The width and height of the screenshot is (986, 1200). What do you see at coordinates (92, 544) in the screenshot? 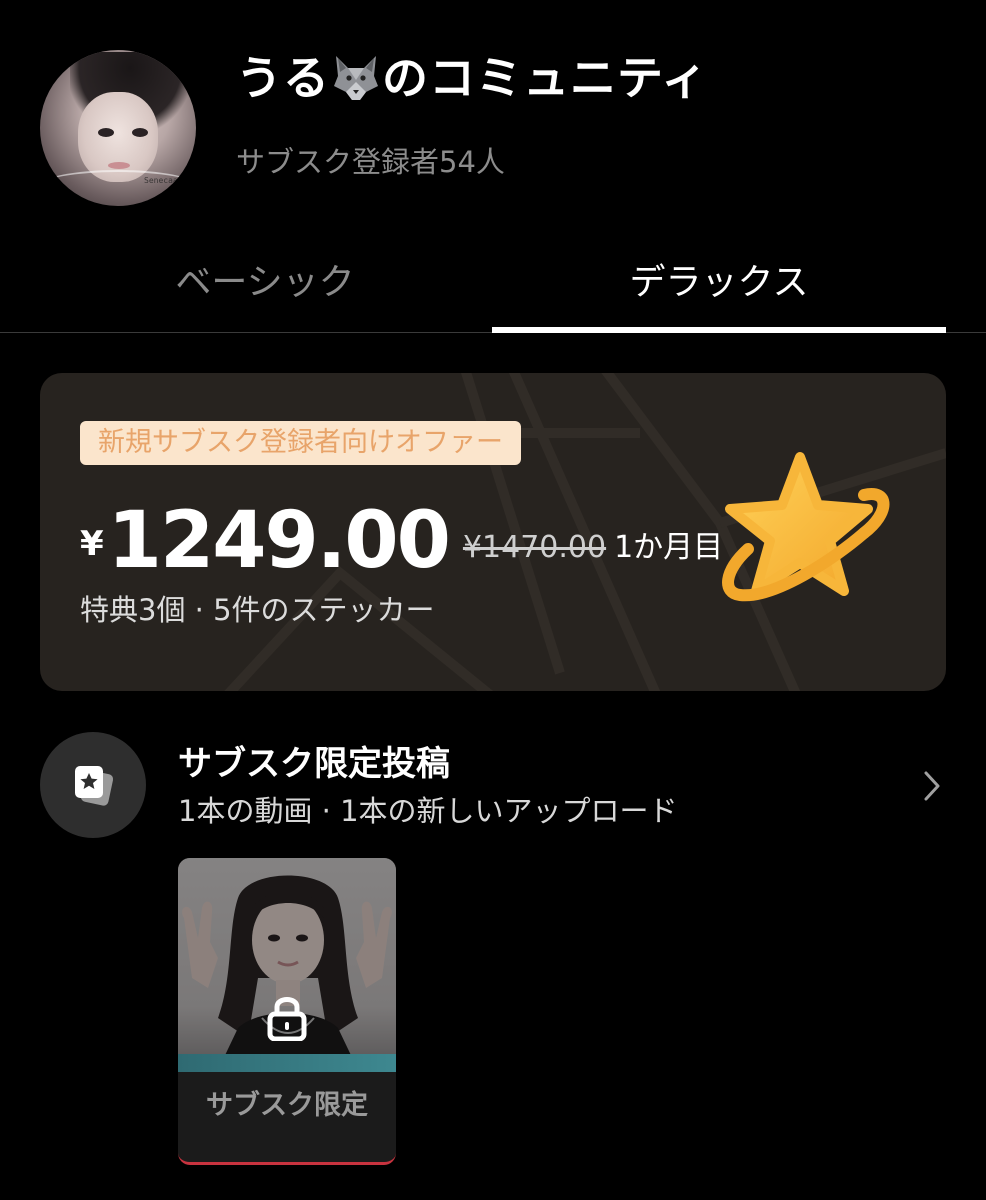
I see `price-currency: ¥` at bounding box center [92, 544].